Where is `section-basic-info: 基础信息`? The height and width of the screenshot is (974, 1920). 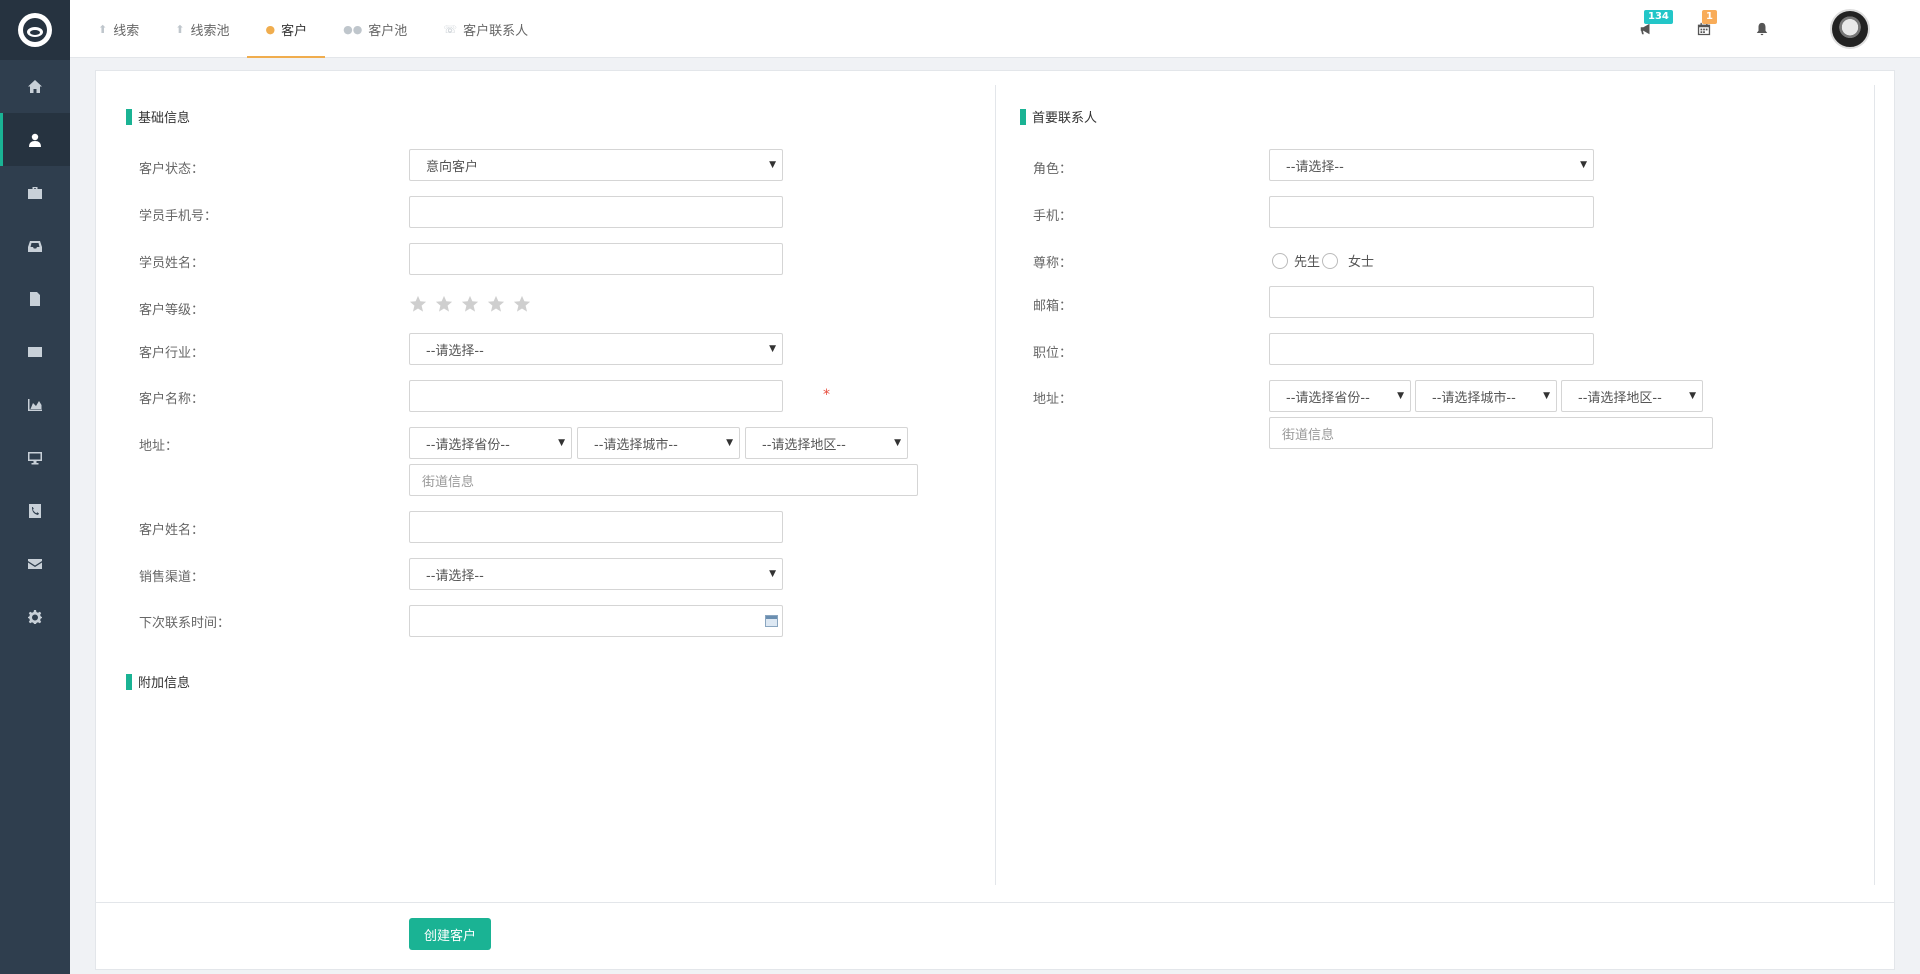 section-basic-info: 基础信息 is located at coordinates (158, 116).